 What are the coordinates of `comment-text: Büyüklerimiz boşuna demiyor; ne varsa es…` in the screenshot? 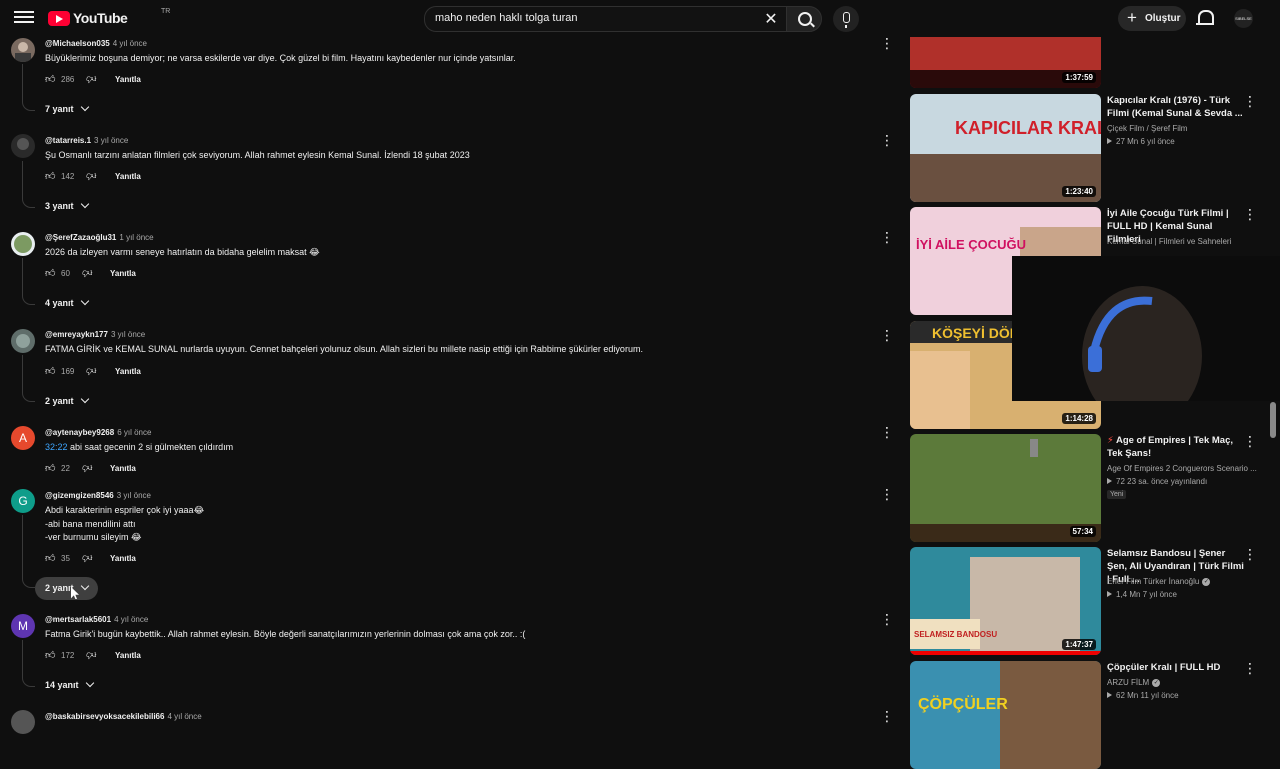 It's located at (280, 58).